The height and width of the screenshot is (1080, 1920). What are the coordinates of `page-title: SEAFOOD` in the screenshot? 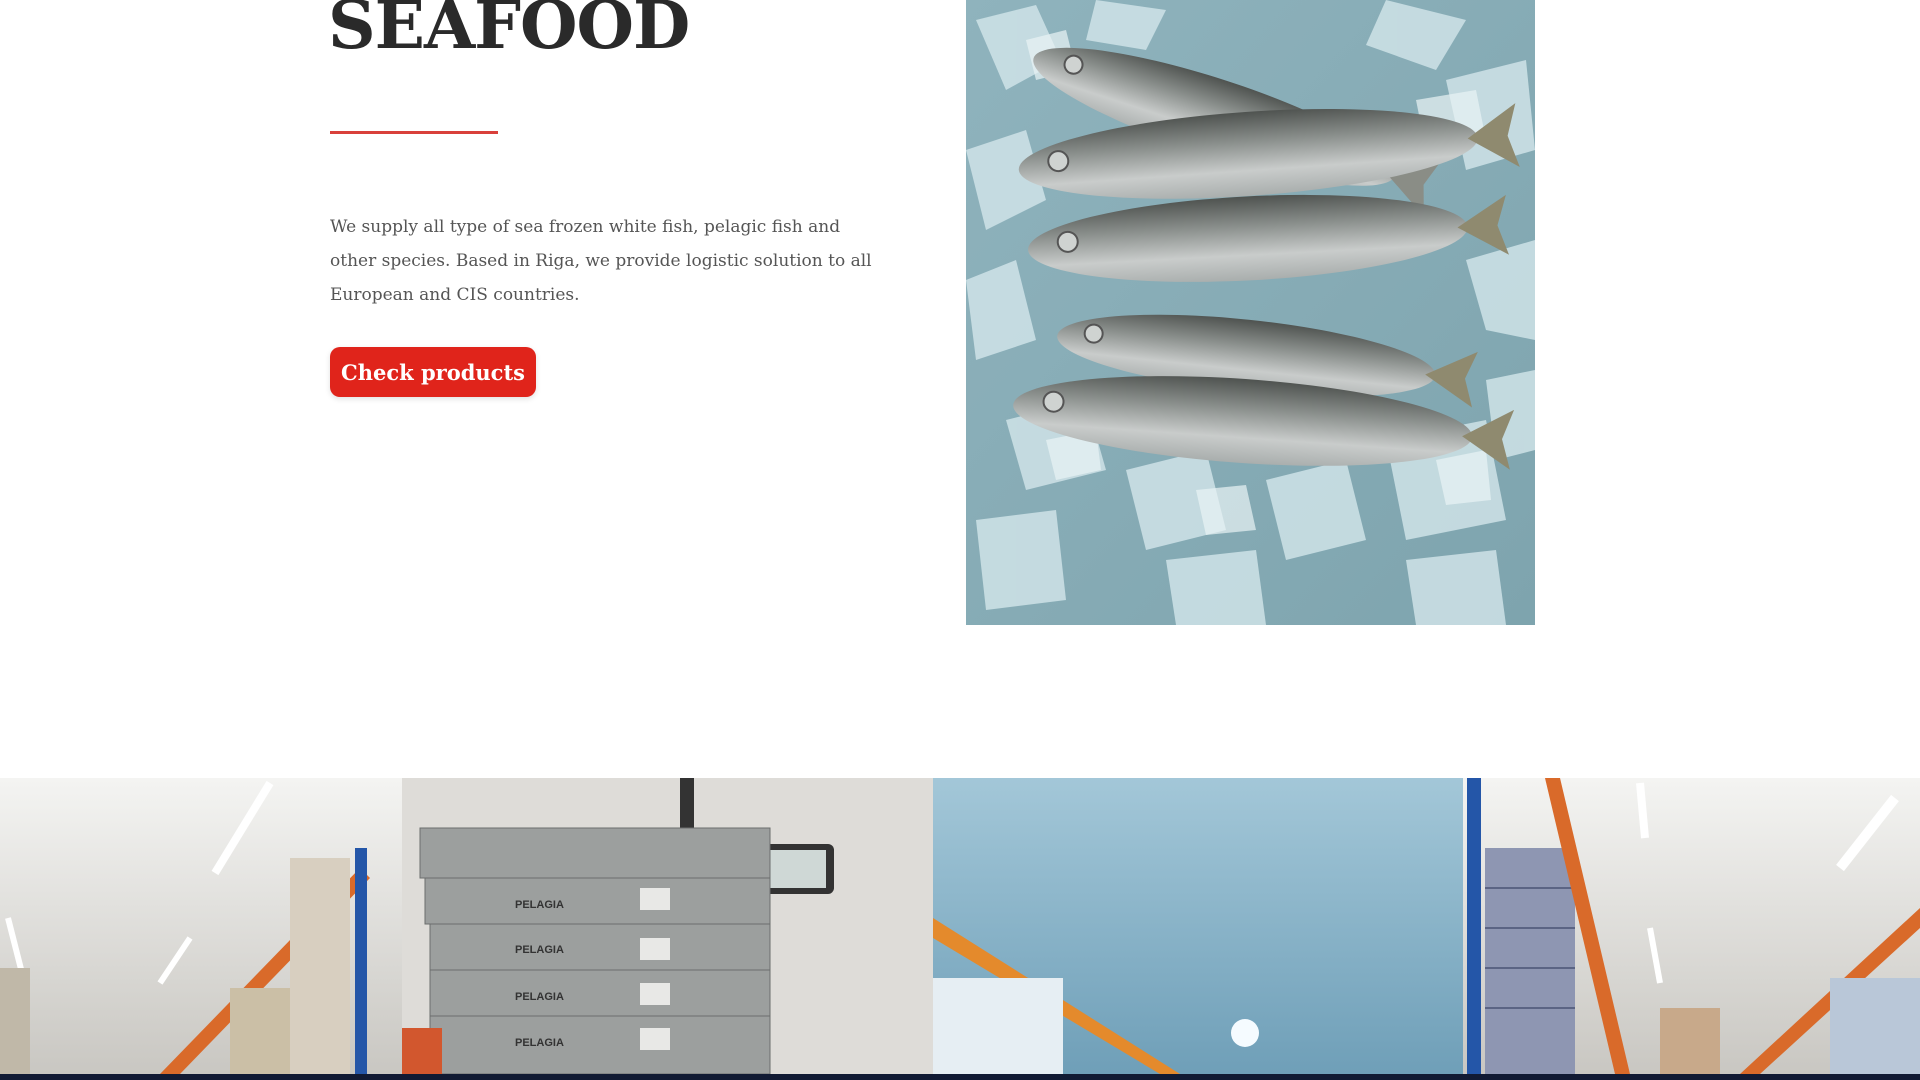 It's located at (509, 32).